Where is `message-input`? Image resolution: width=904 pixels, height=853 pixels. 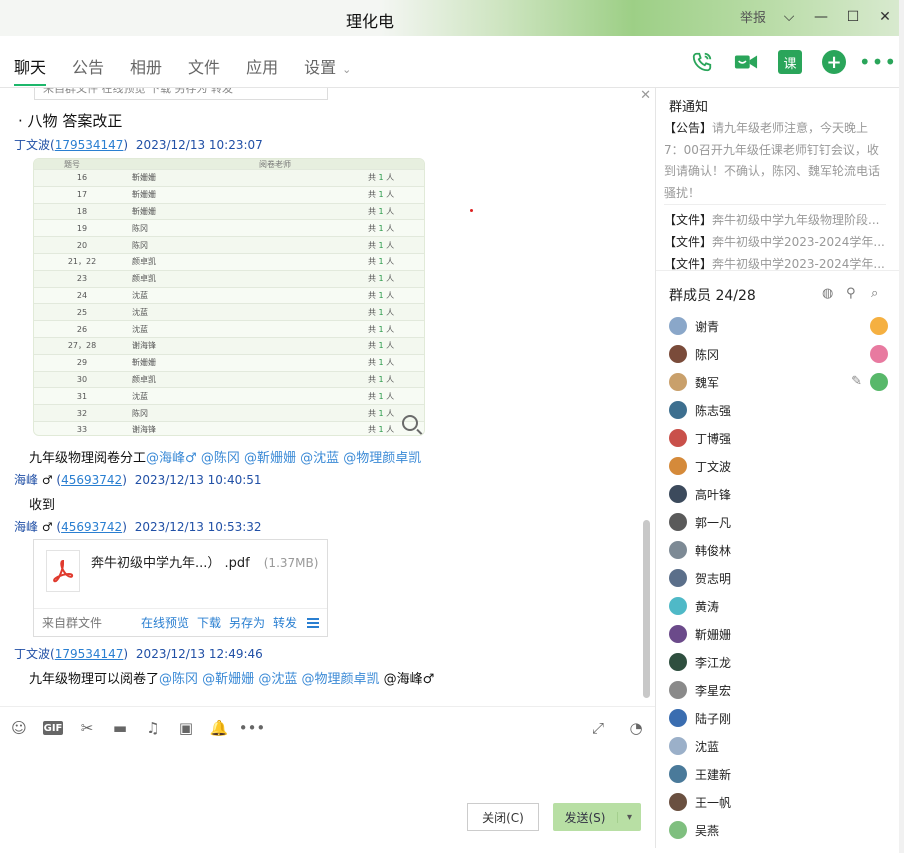
message-input is located at coordinates (327, 775).